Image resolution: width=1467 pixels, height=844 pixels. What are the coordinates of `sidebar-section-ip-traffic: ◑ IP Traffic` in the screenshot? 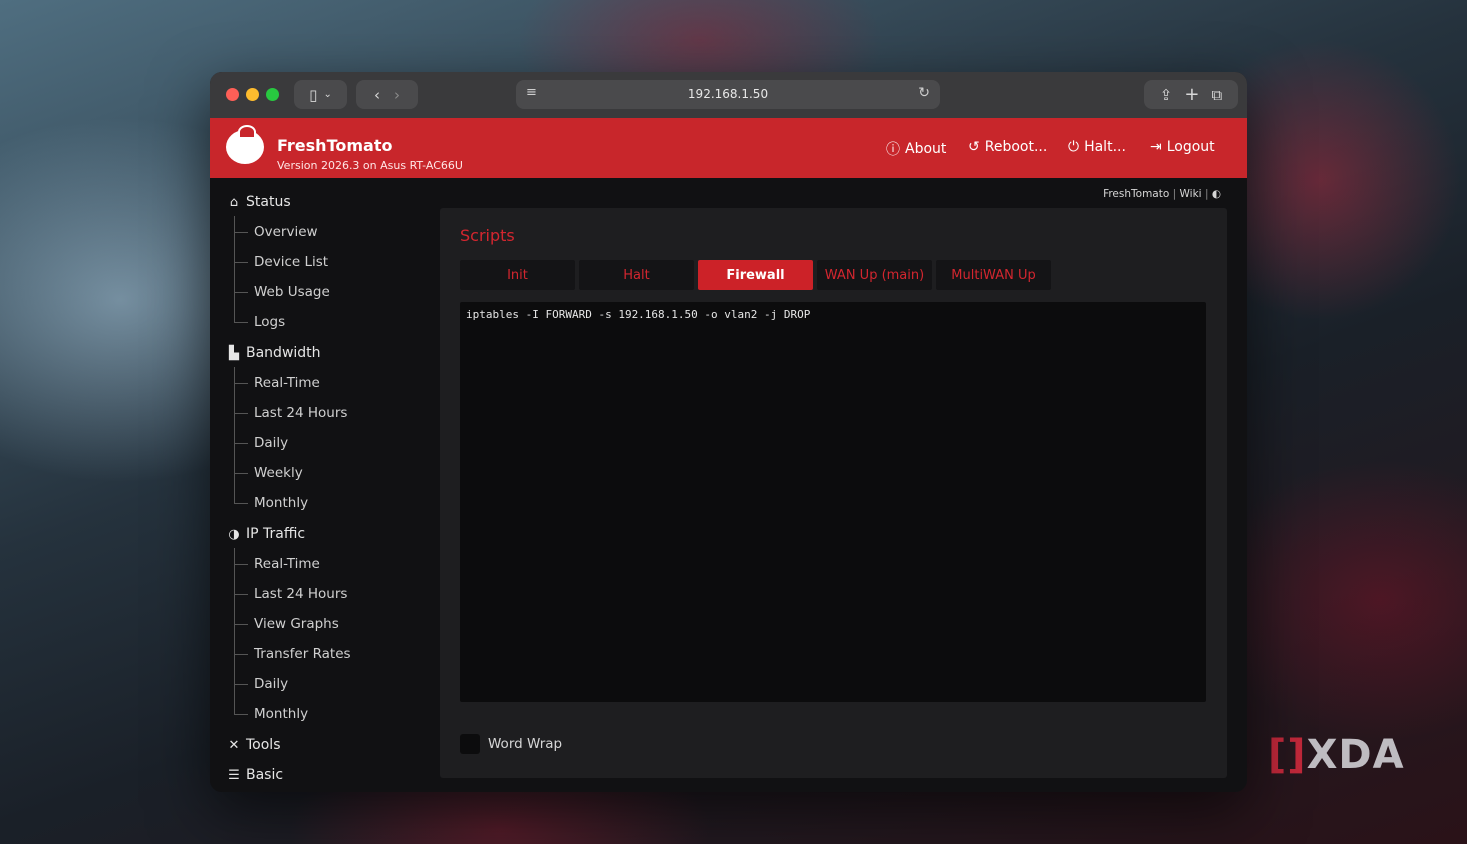 It's located at (265, 534).